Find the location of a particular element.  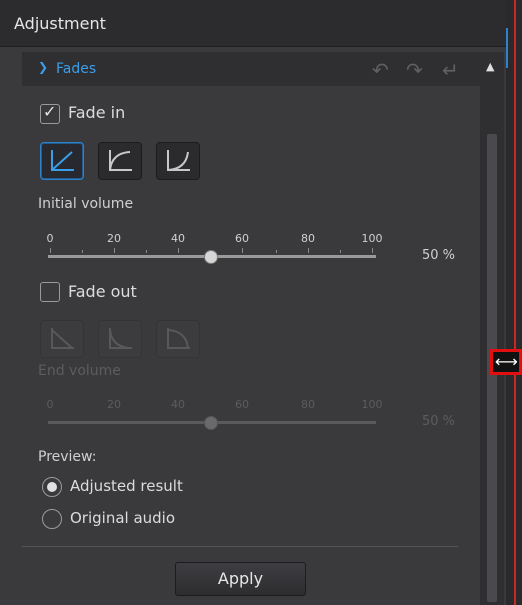

fade-in-shape-linear-button is located at coordinates (62, 161).